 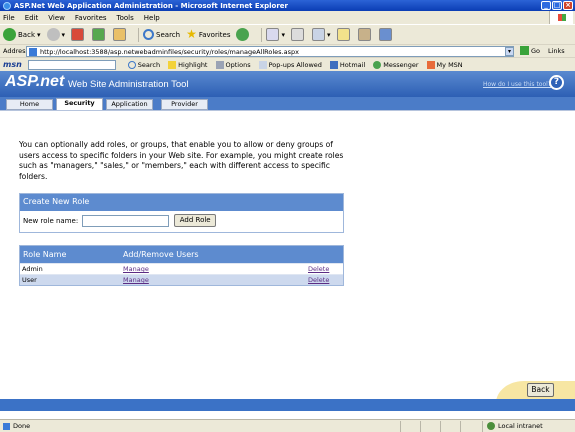 I want to click on print-icon, so click(x=297, y=34).